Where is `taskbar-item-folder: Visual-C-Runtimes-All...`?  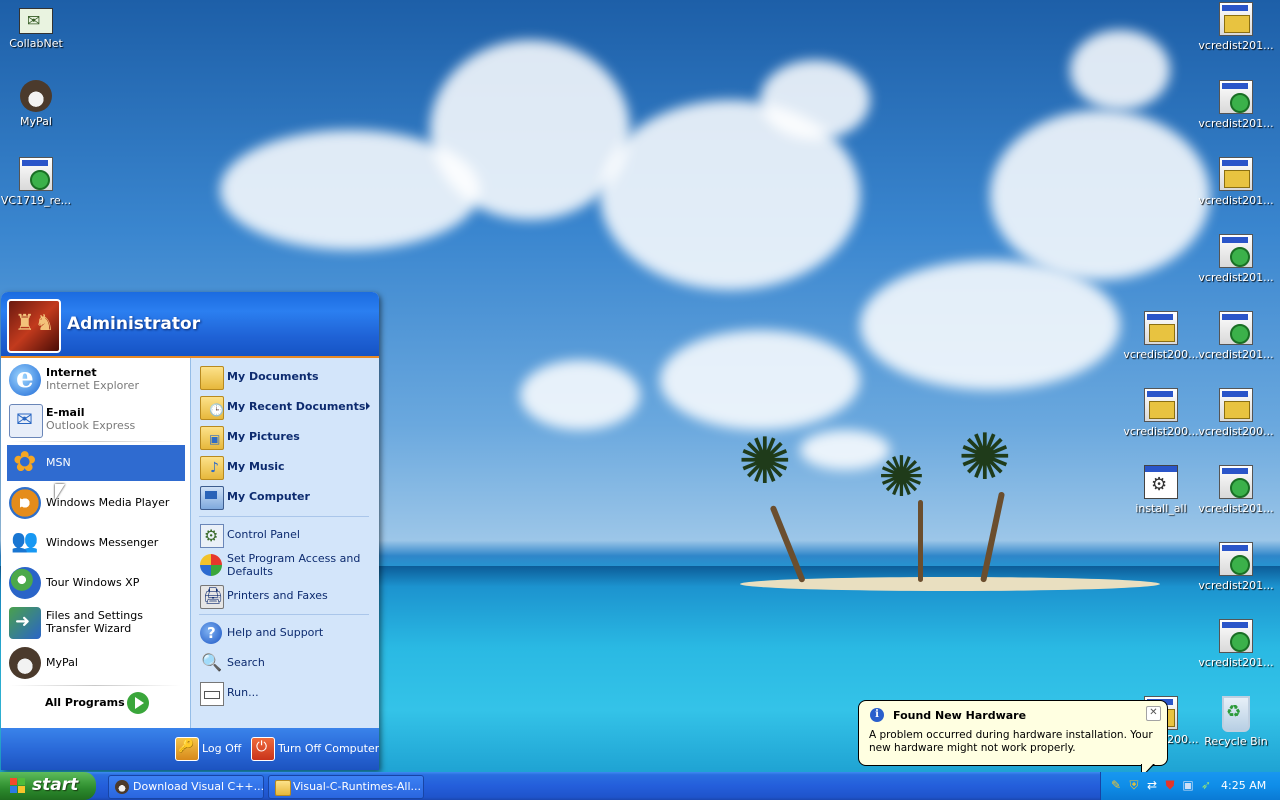 taskbar-item-folder: Visual-C-Runtimes-All... is located at coordinates (346, 787).